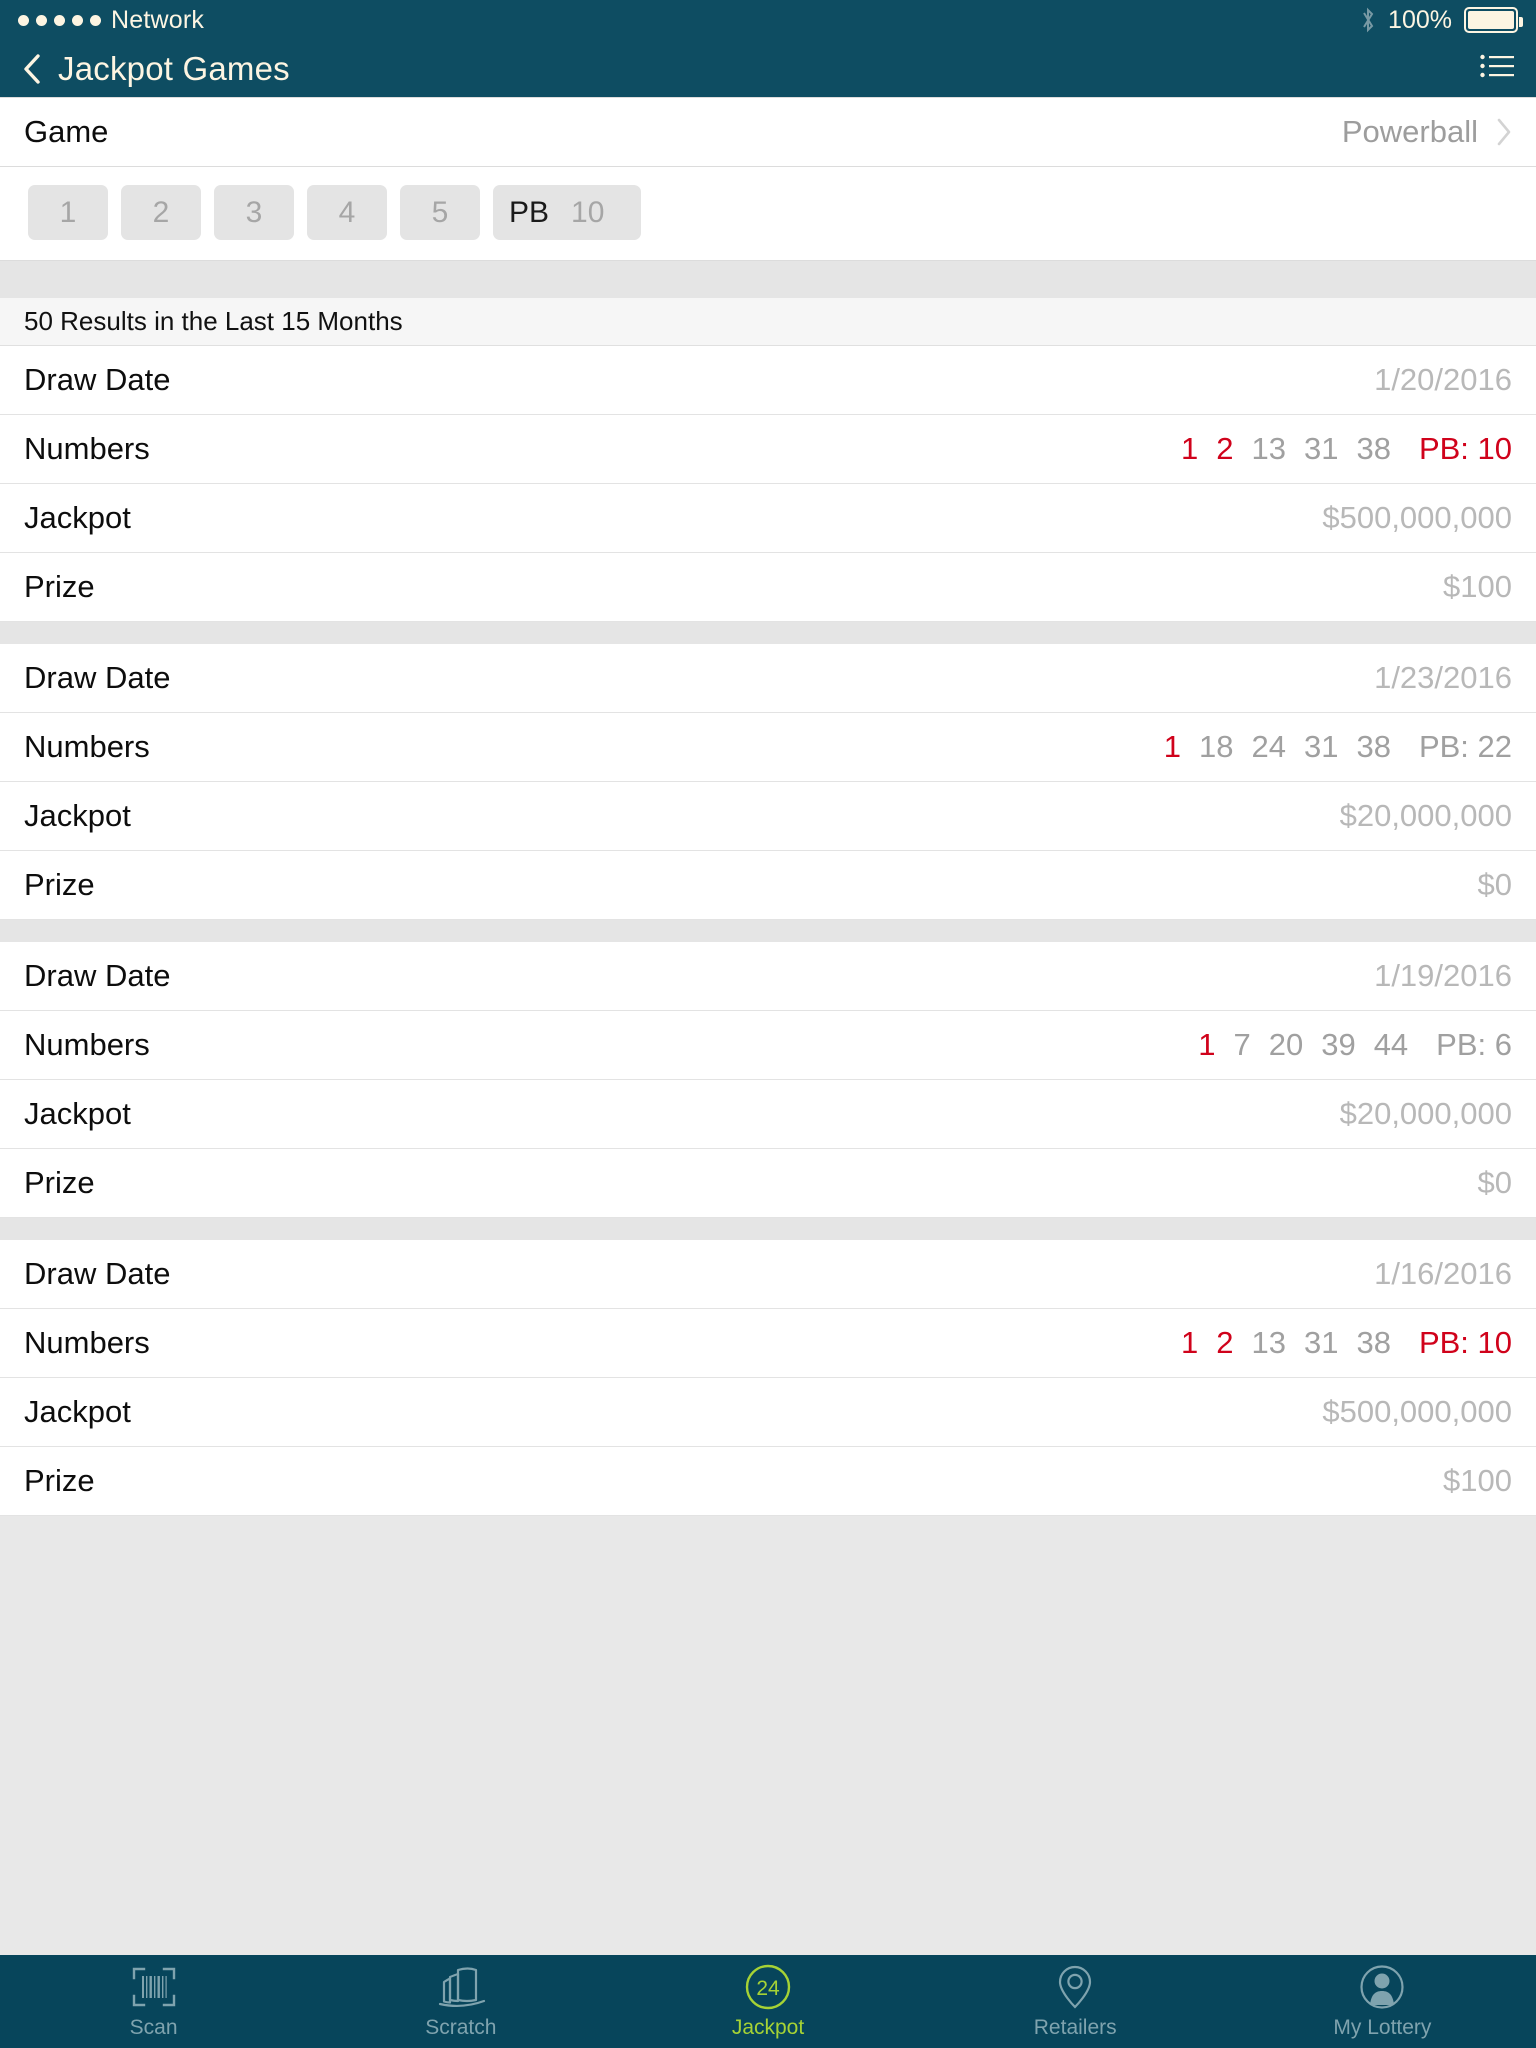 The height and width of the screenshot is (2048, 1536). I want to click on list-icon, so click(1497, 68).